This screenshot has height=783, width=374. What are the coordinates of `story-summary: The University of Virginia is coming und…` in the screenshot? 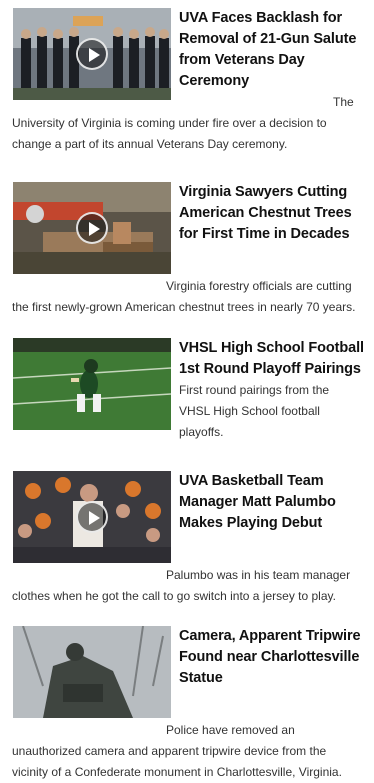 It's located at (183, 123).